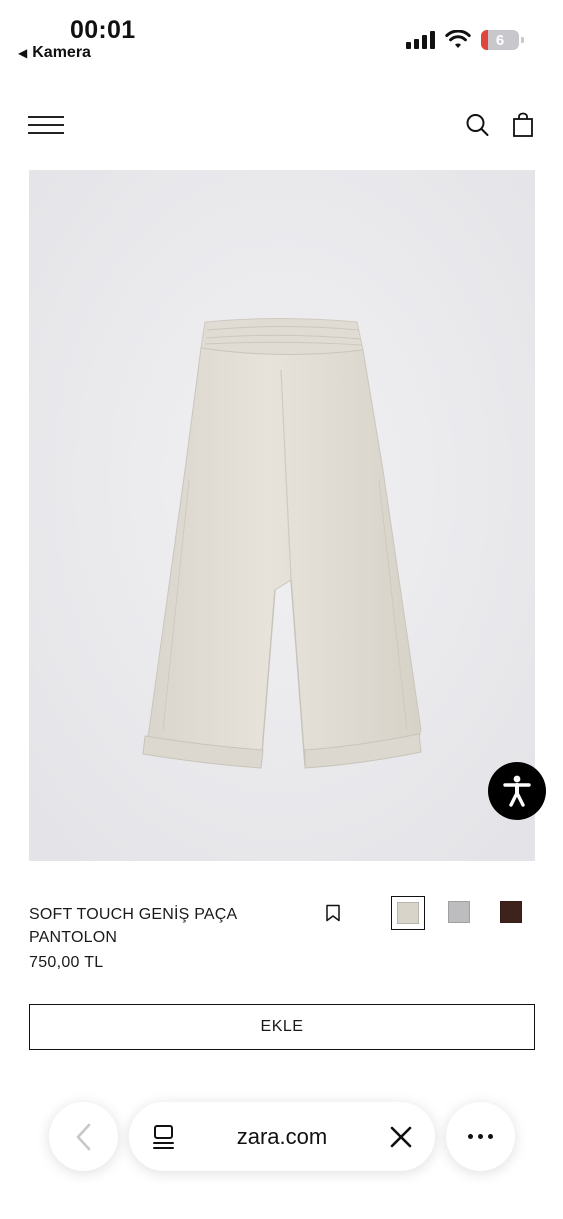  What do you see at coordinates (480, 1136) in the screenshot?
I see `more-button` at bounding box center [480, 1136].